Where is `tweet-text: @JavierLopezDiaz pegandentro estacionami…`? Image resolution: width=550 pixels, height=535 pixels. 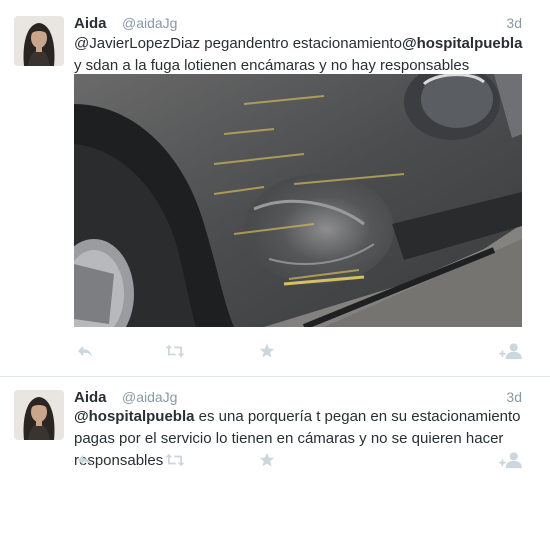 tweet-text: @JavierLopezDiaz pegandentro estacionami… is located at coordinates (299, 55).